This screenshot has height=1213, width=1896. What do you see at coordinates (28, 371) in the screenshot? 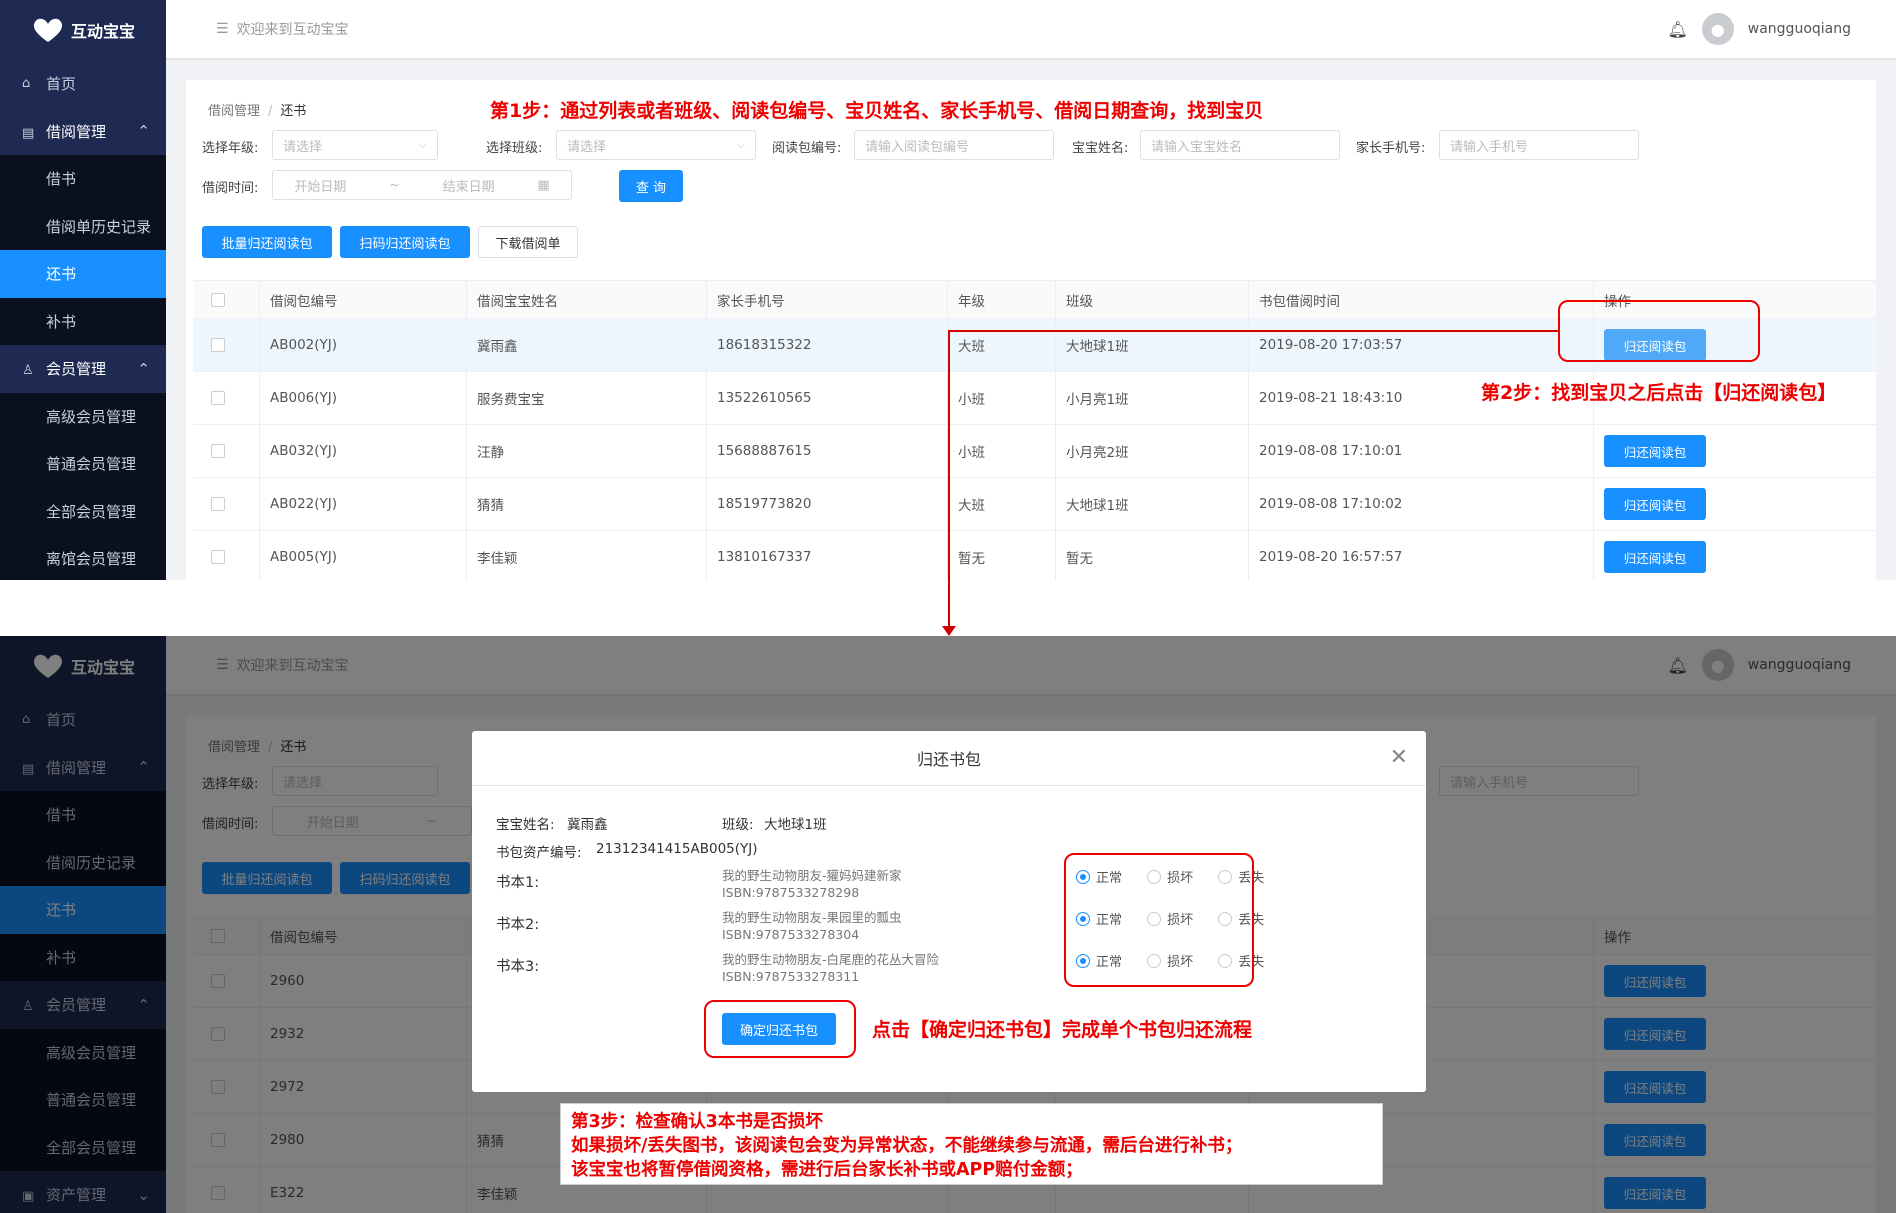
I see `users-icon: ♙` at bounding box center [28, 371].